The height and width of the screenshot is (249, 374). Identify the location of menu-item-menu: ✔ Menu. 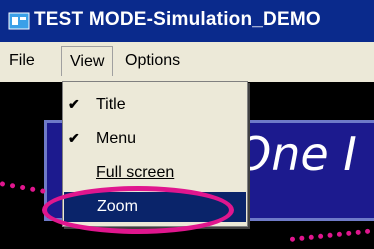
(155, 139).